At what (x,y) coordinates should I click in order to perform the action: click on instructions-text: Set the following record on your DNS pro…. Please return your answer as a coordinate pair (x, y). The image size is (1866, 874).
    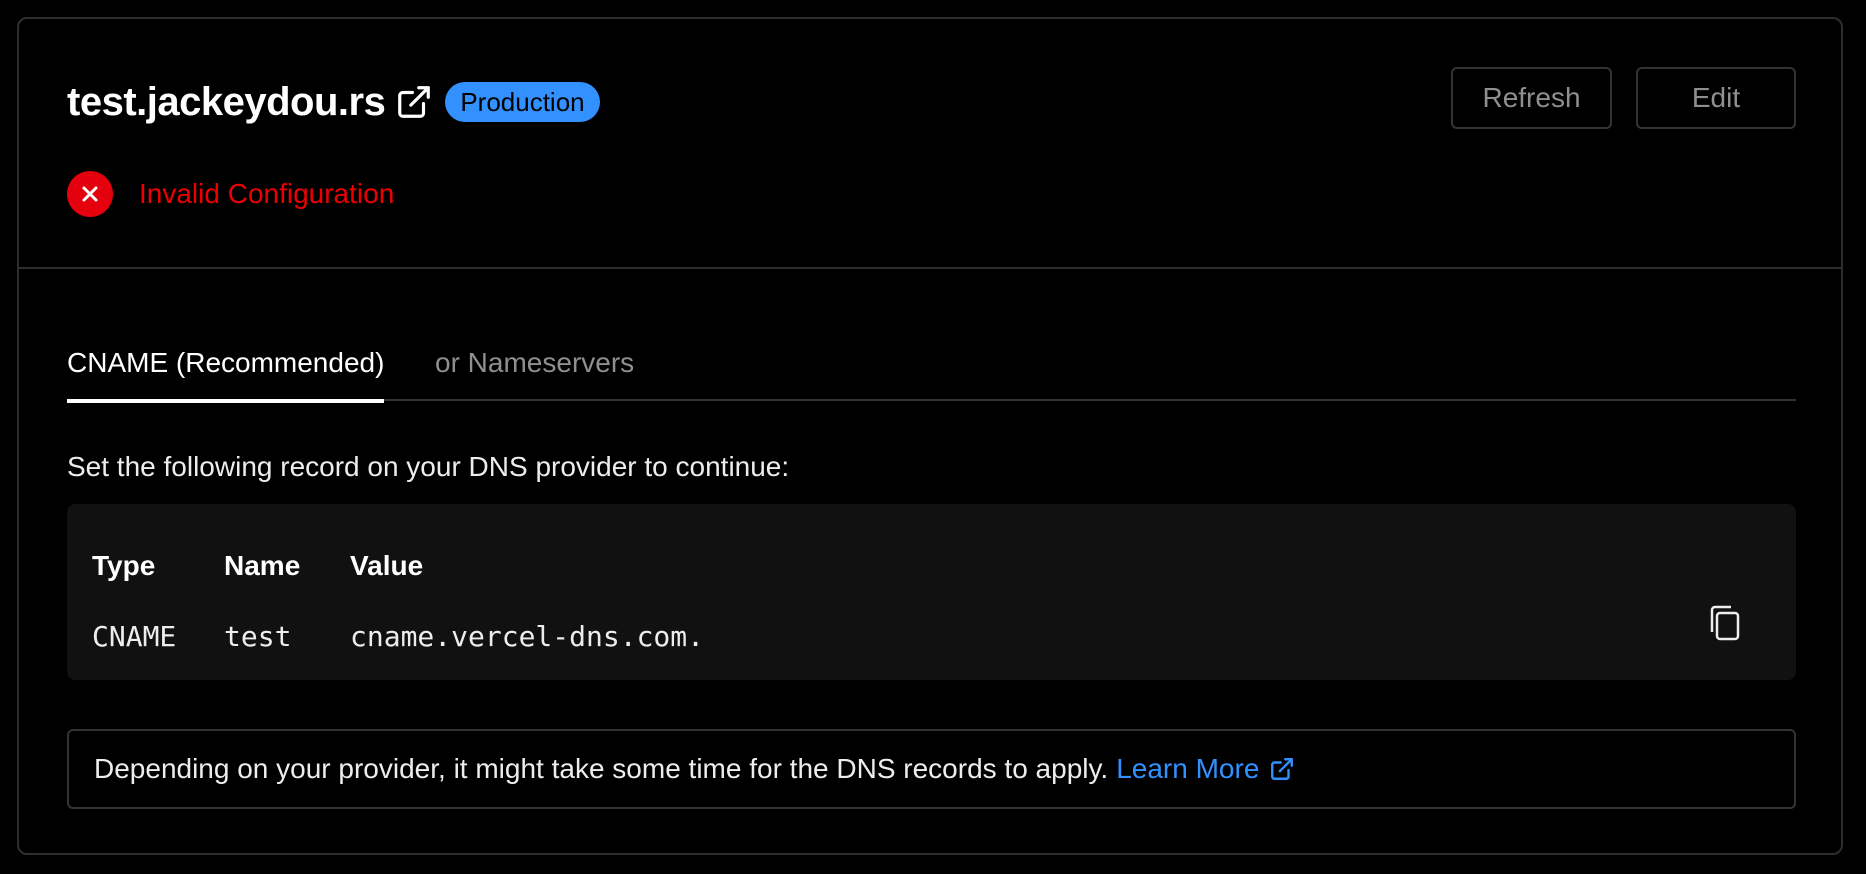
    Looking at the image, I should click on (428, 466).